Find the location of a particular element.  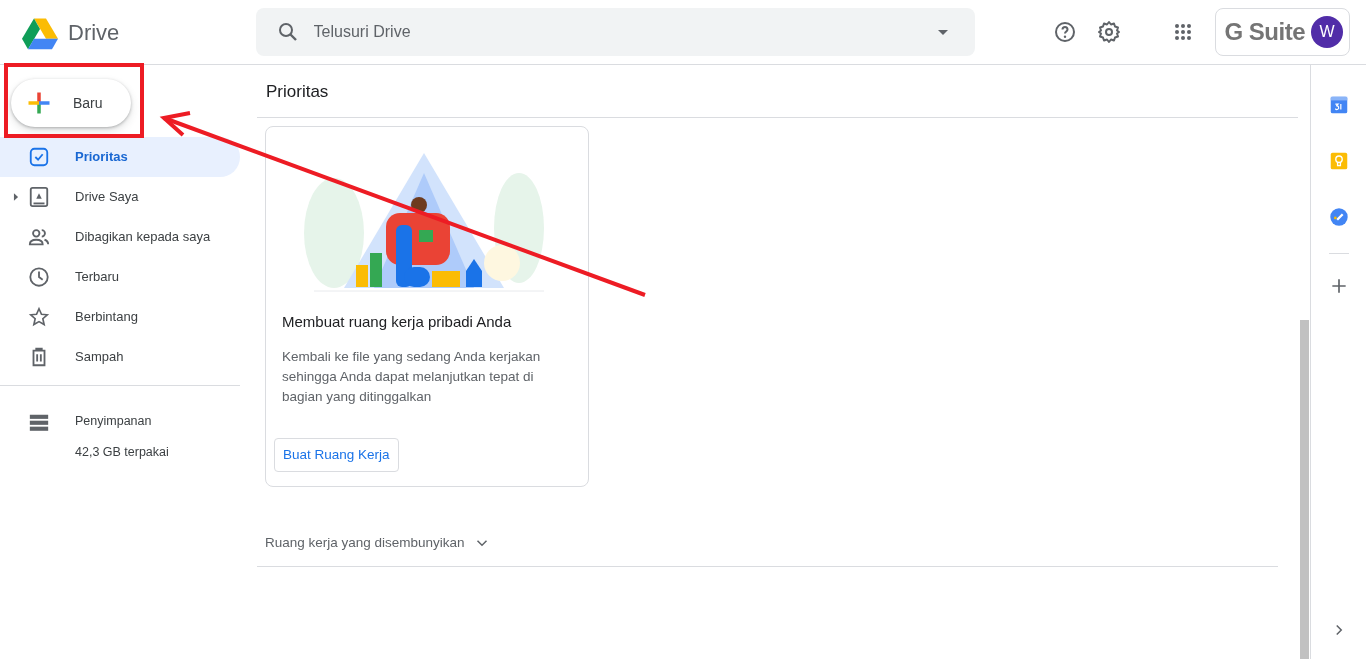

search-field: Telusuri Drive is located at coordinates (615, 32).